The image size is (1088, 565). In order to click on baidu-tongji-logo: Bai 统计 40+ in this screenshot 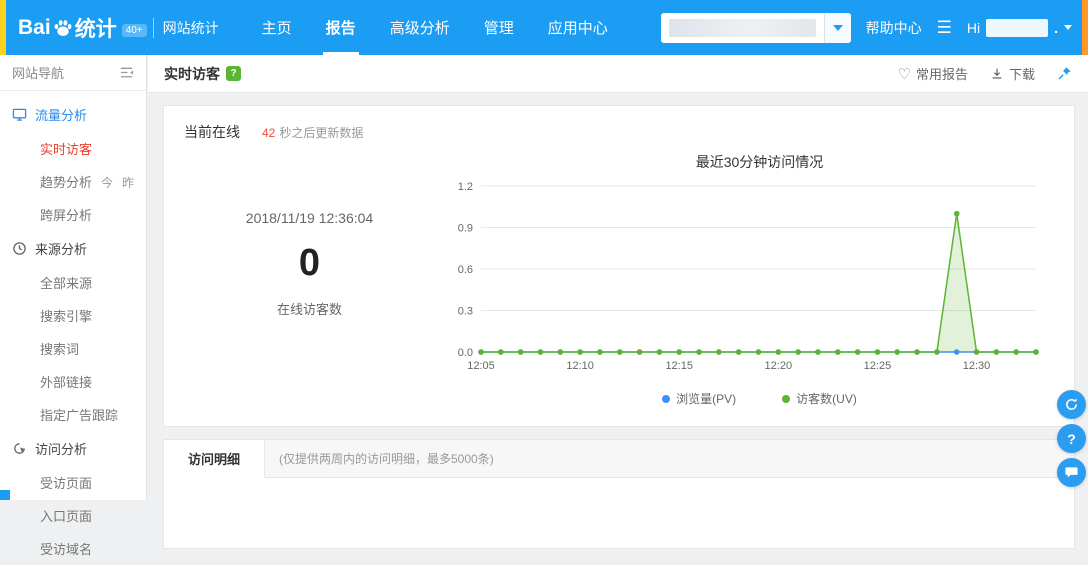, I will do `click(85, 28)`.